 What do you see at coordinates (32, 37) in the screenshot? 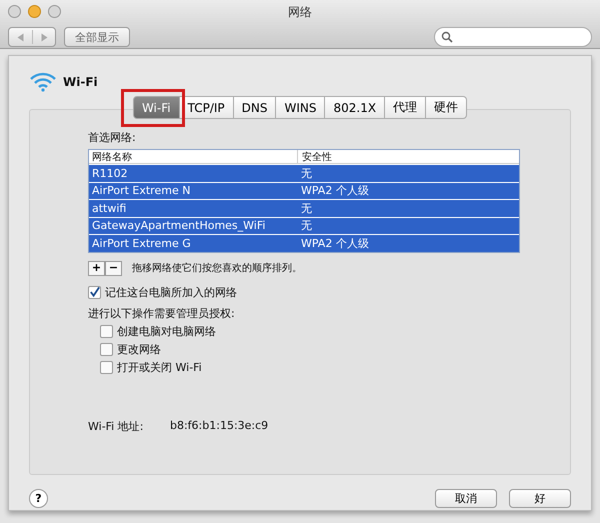
I see `back-forward-control` at bounding box center [32, 37].